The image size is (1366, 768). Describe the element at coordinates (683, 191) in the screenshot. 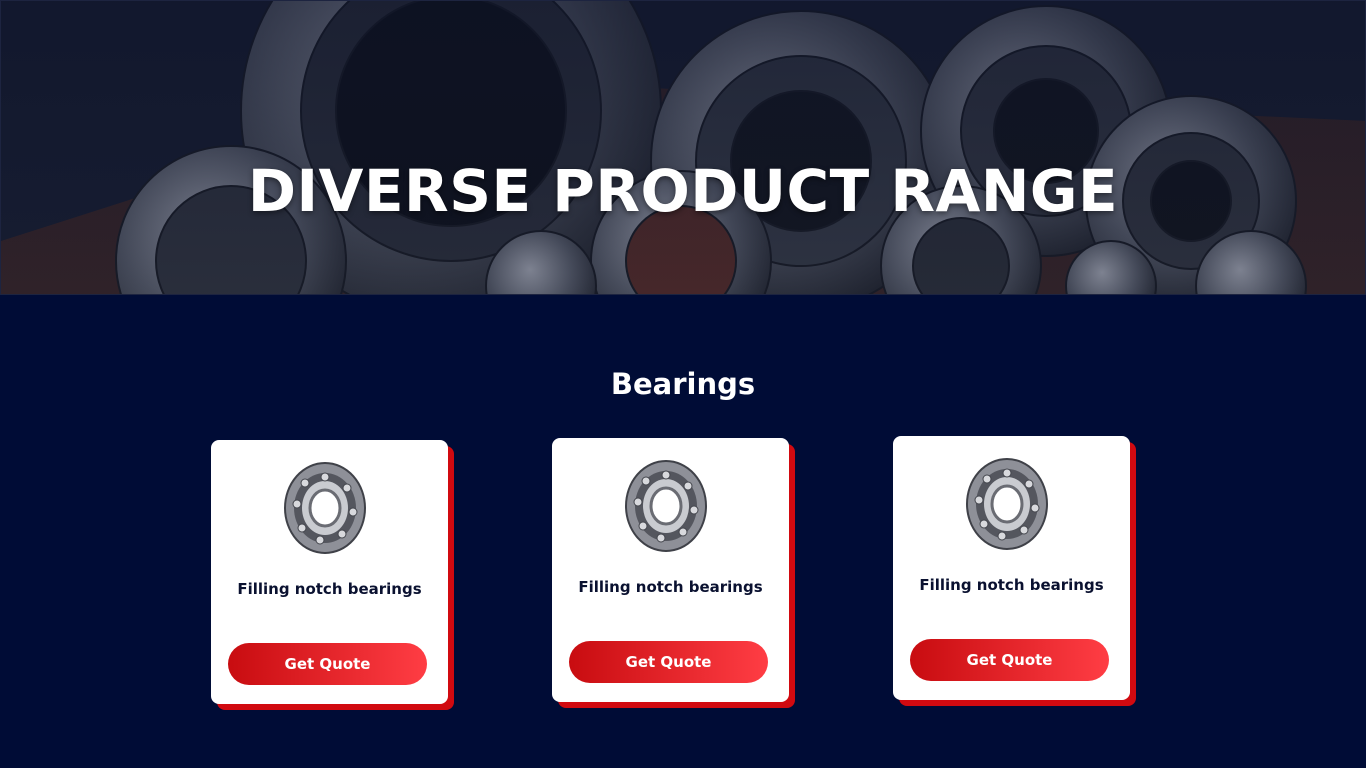

I see `hero-title: DIVERSE PRODUCT RANGE` at that location.